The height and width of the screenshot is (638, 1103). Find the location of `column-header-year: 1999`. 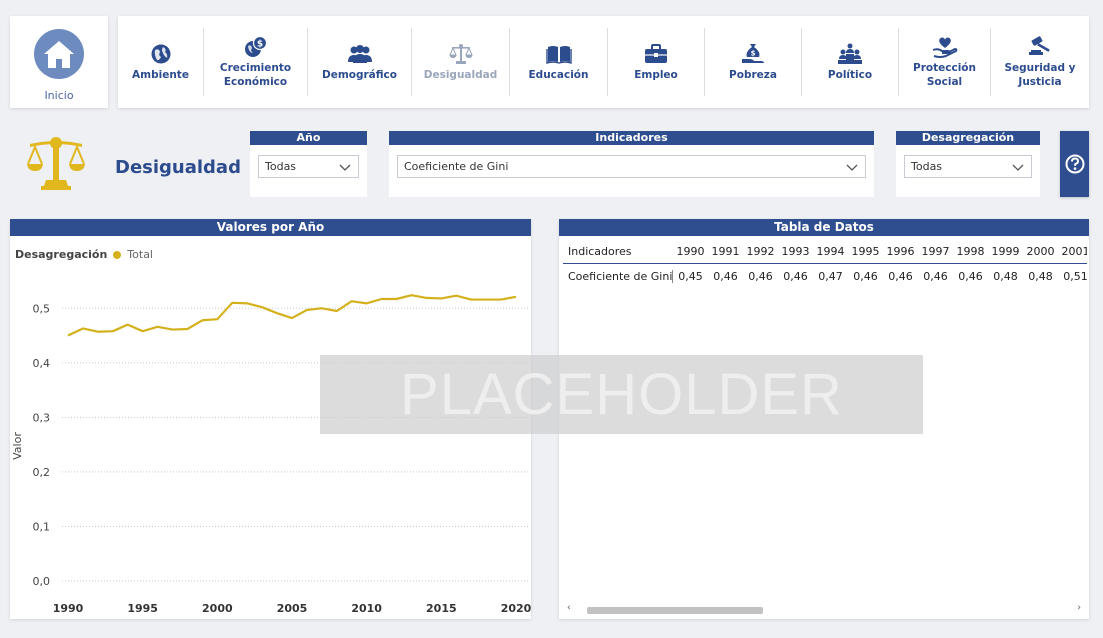

column-header-year: 1999 is located at coordinates (1005, 251).